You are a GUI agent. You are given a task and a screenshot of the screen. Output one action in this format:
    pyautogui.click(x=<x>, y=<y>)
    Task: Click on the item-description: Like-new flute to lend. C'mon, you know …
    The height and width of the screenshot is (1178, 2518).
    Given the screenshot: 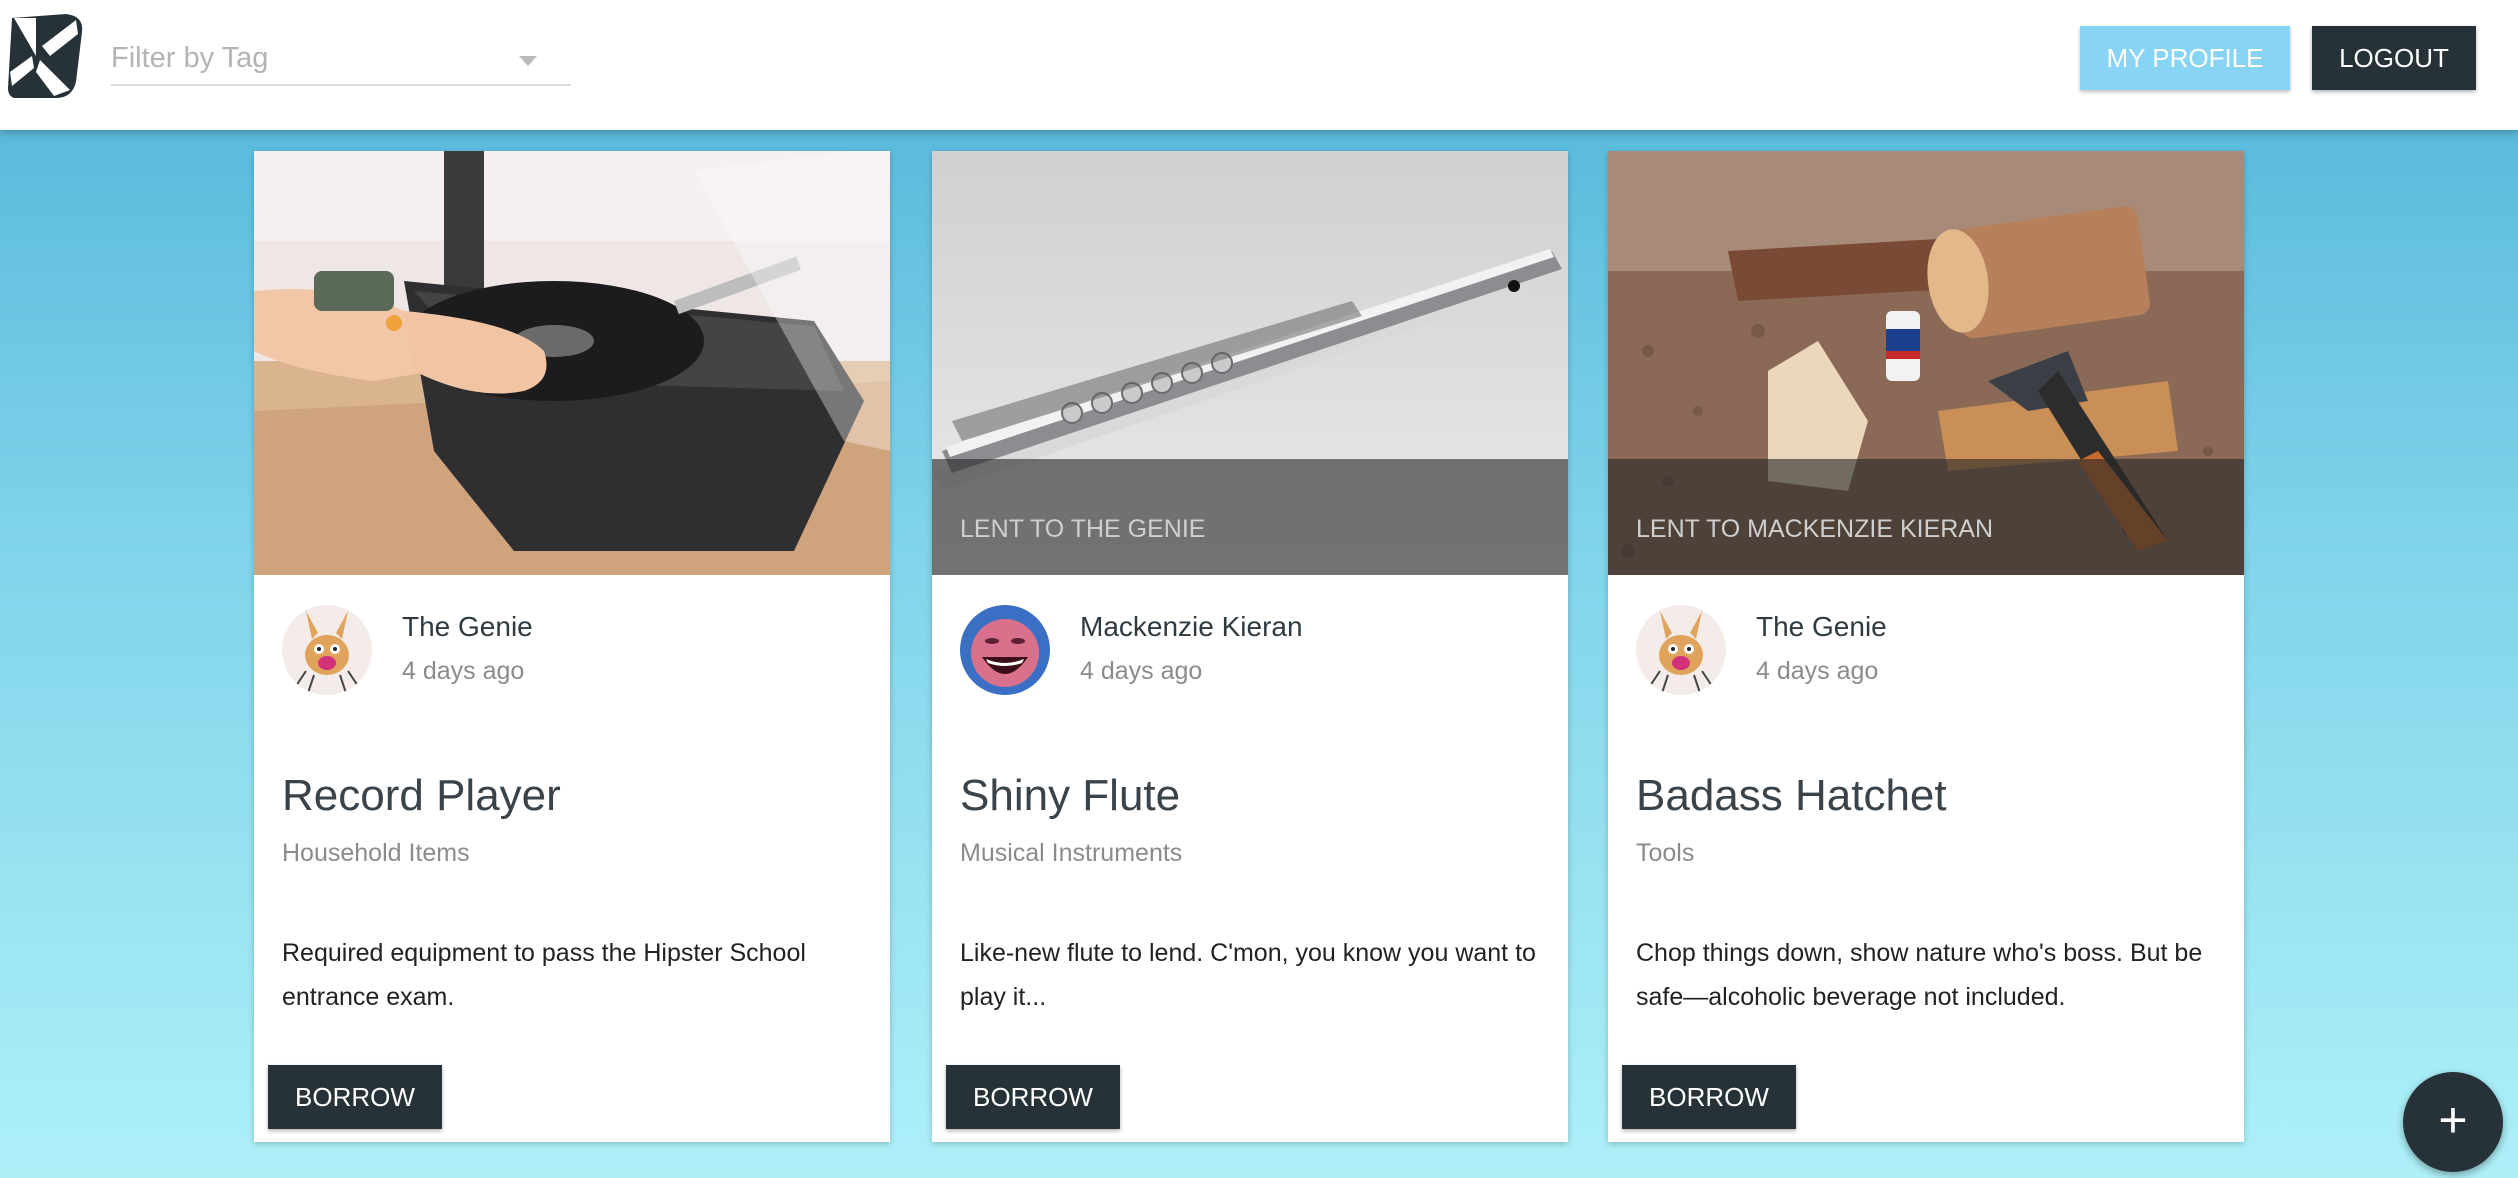 What is the action you would take?
    pyautogui.click(x=1248, y=975)
    